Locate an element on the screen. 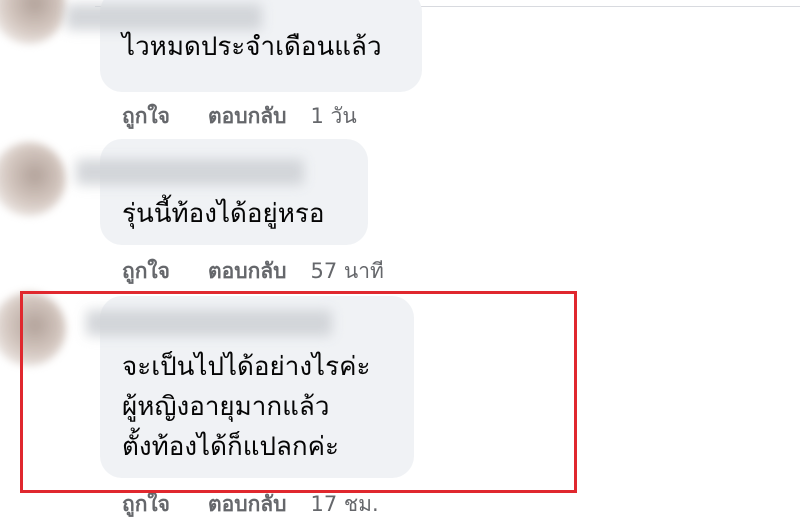  comment-text: ไวหมดประจำเดือนแล้ว is located at coordinates (252, 47).